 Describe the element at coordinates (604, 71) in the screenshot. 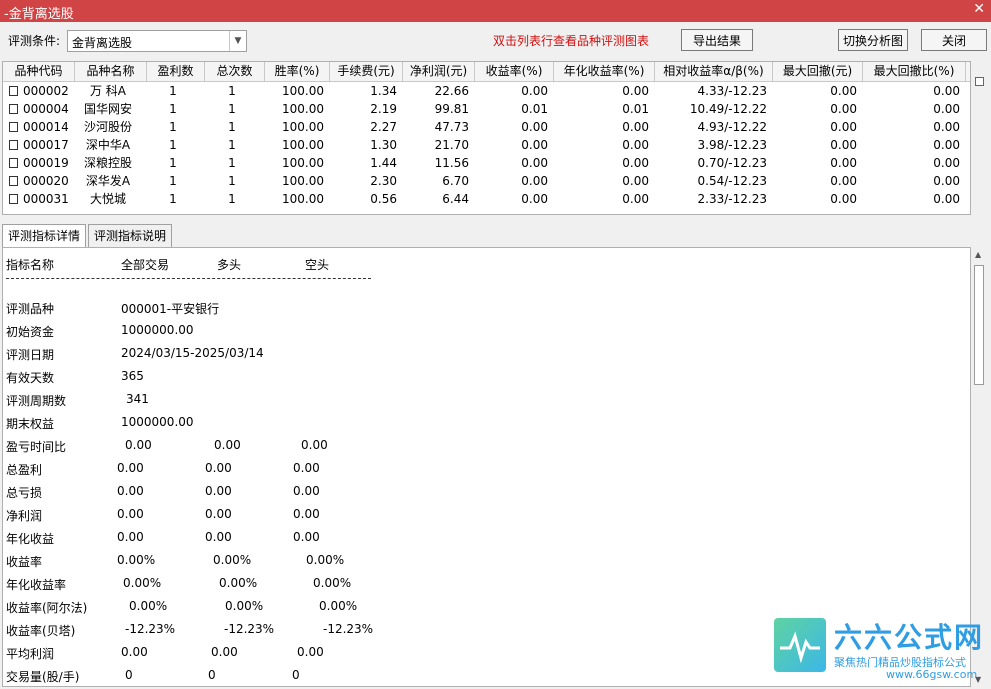

I see `column-header: 年化收益率(%)` at that location.